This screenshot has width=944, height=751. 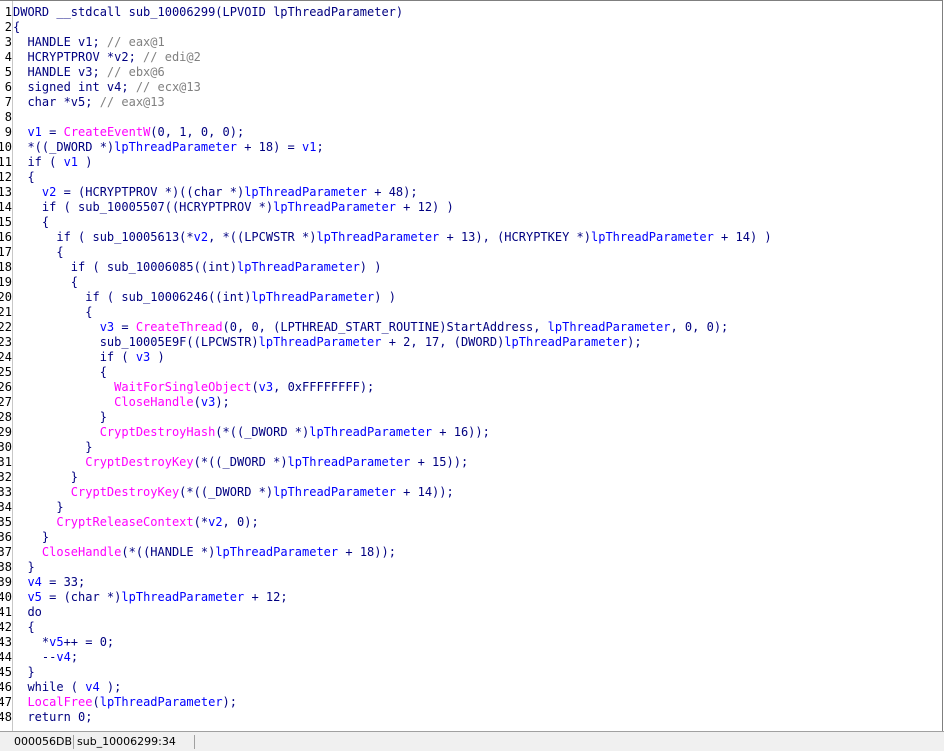 What do you see at coordinates (477, 102) in the screenshot?
I see `code-line: char *v5; // eax@13` at bounding box center [477, 102].